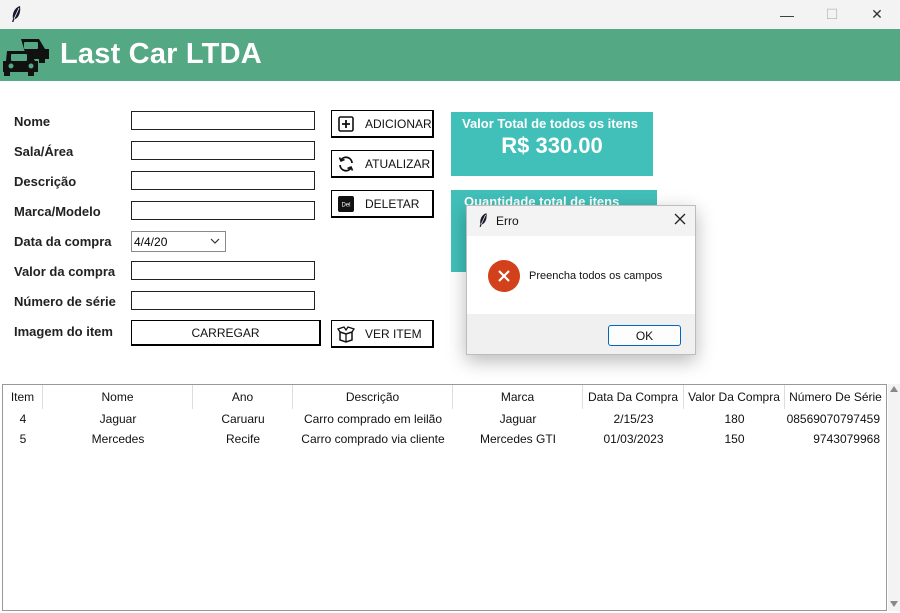  I want to click on purchase-value-label: Valor da compra, so click(65, 271).